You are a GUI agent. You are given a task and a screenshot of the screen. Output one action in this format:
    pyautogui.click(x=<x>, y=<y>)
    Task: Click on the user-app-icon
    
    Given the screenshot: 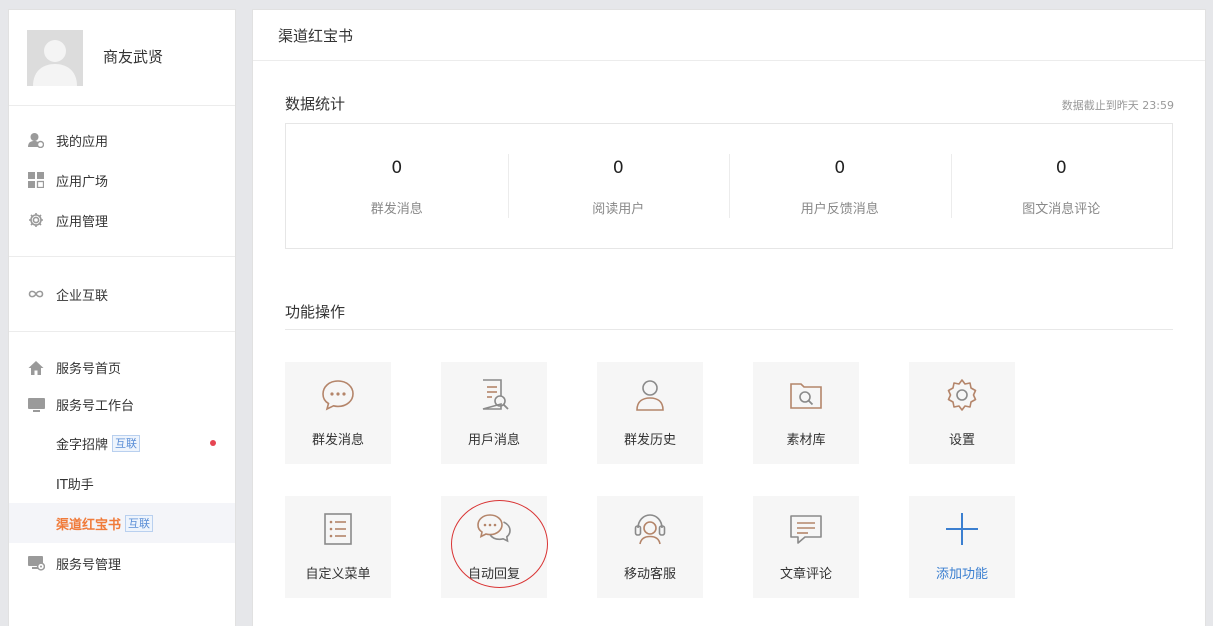 What is the action you would take?
    pyautogui.click(x=36, y=140)
    